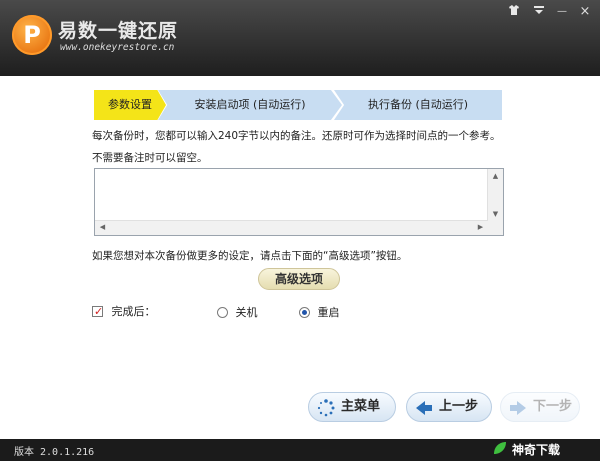  What do you see at coordinates (562, 12) in the screenshot?
I see `minimize-button: —` at bounding box center [562, 12].